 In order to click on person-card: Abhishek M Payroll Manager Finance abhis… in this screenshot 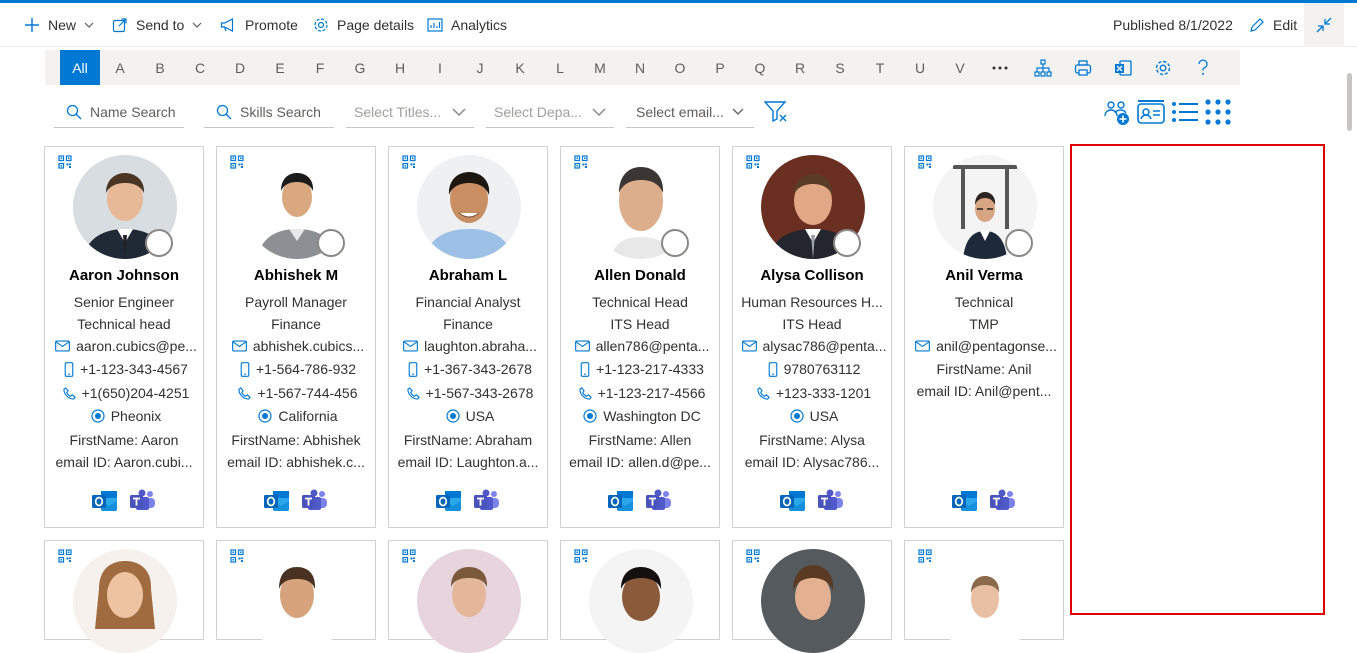, I will do `click(296, 337)`.